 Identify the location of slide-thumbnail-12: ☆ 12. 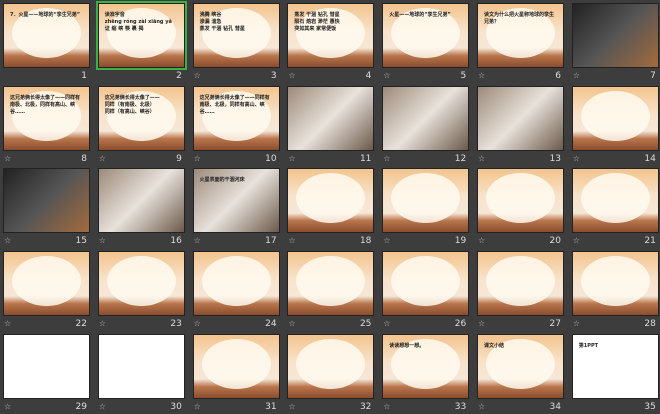
(426, 125).